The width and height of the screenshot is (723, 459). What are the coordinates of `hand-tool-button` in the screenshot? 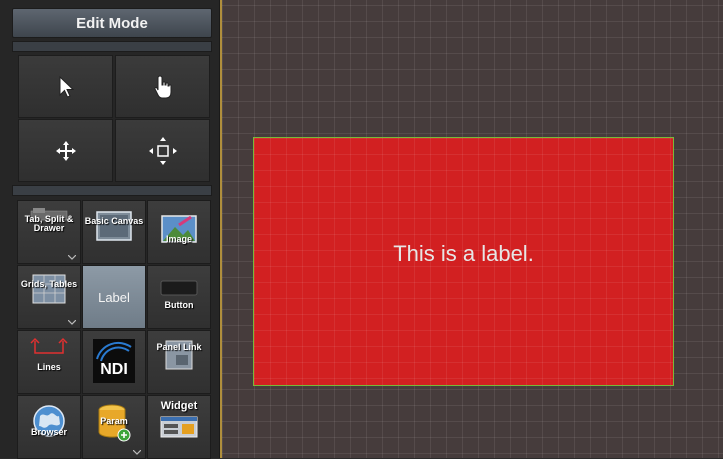 It's located at (162, 86).